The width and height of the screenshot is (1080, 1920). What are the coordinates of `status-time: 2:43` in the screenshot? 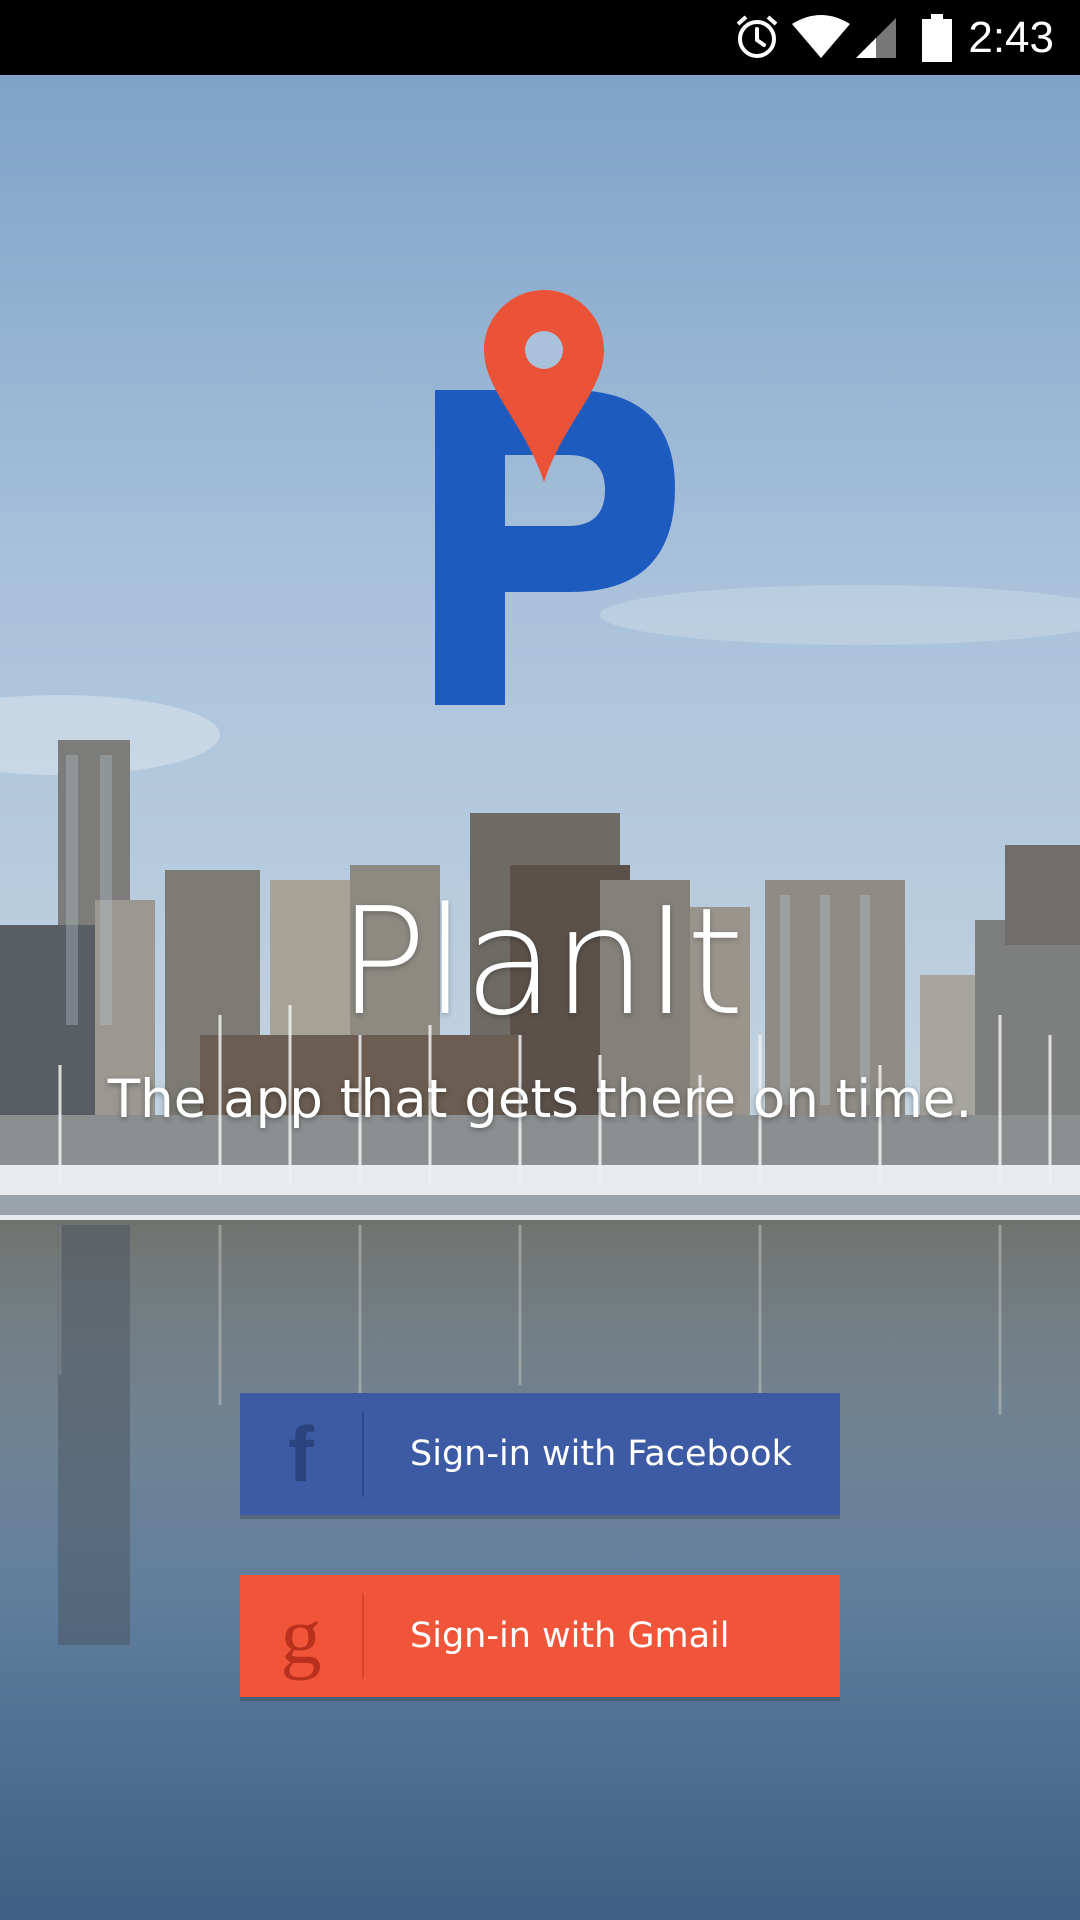 It's located at (1011, 37).